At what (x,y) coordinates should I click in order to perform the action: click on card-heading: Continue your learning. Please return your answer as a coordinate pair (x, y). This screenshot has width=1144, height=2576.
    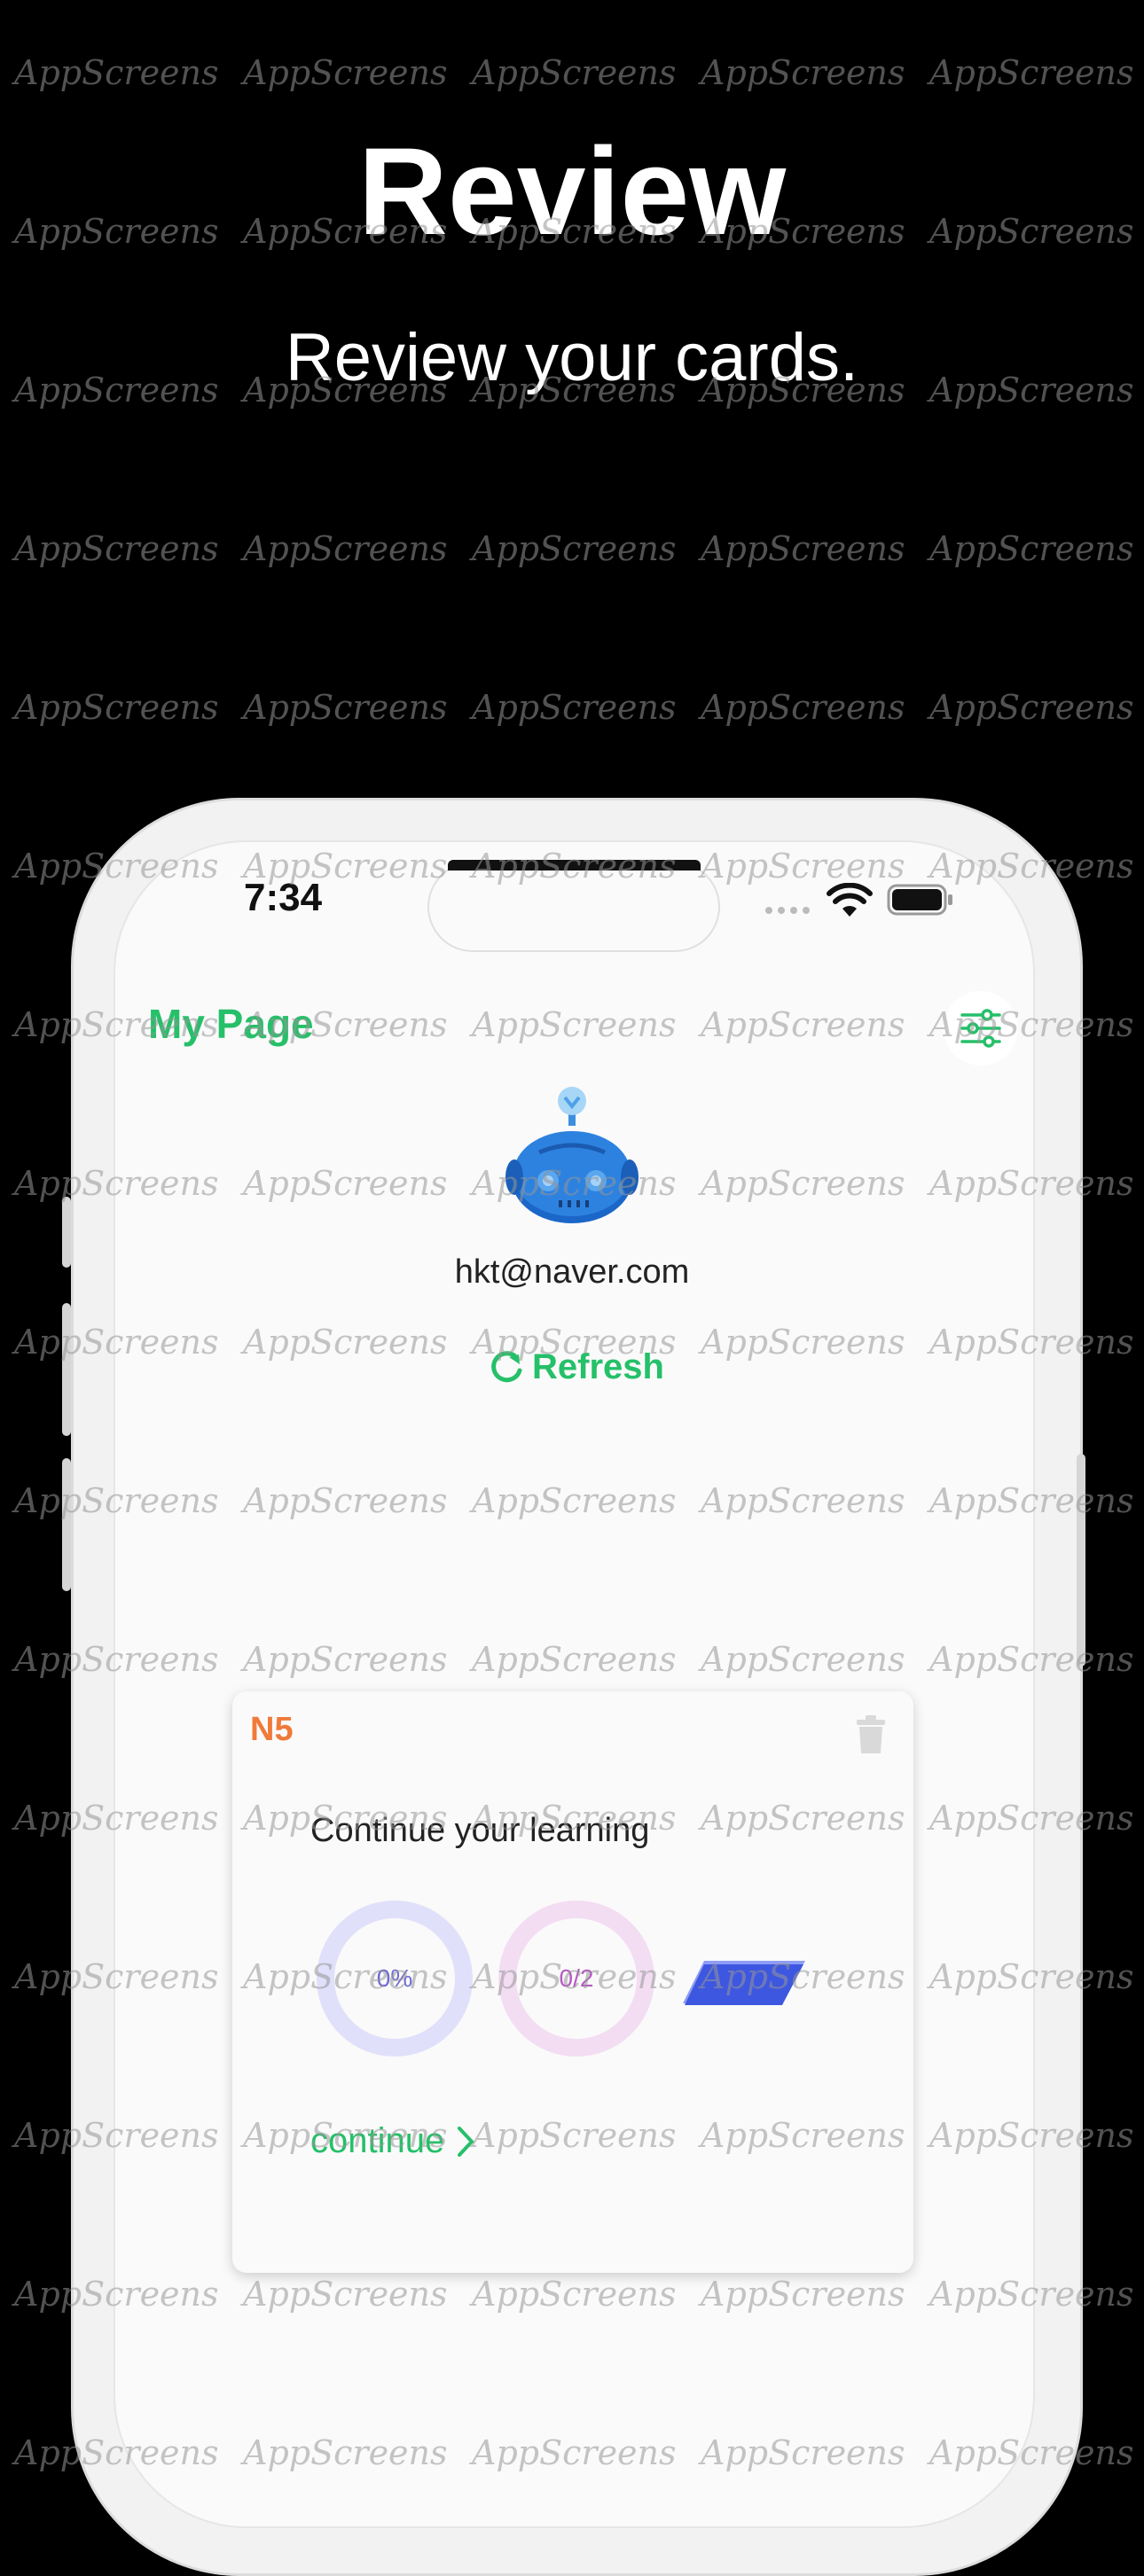
    Looking at the image, I should click on (480, 1830).